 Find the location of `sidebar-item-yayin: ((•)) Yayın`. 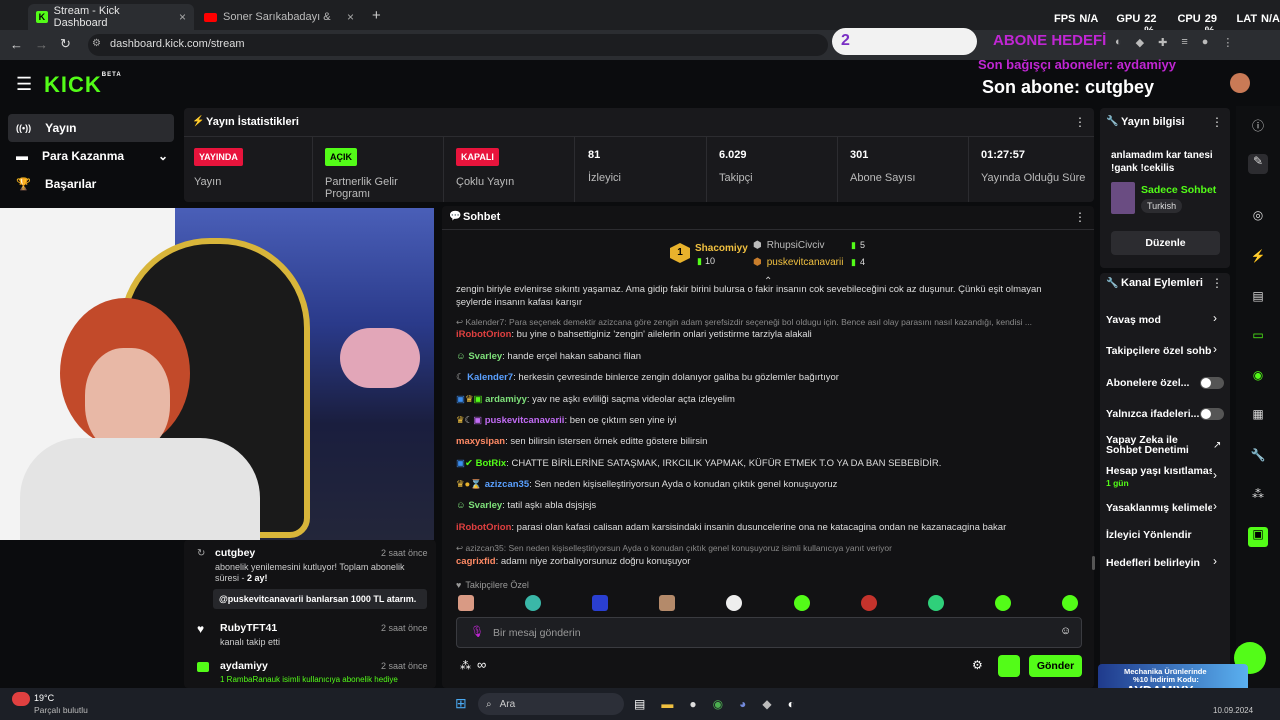

sidebar-item-yayin: ((•)) Yayın is located at coordinates (91, 128).